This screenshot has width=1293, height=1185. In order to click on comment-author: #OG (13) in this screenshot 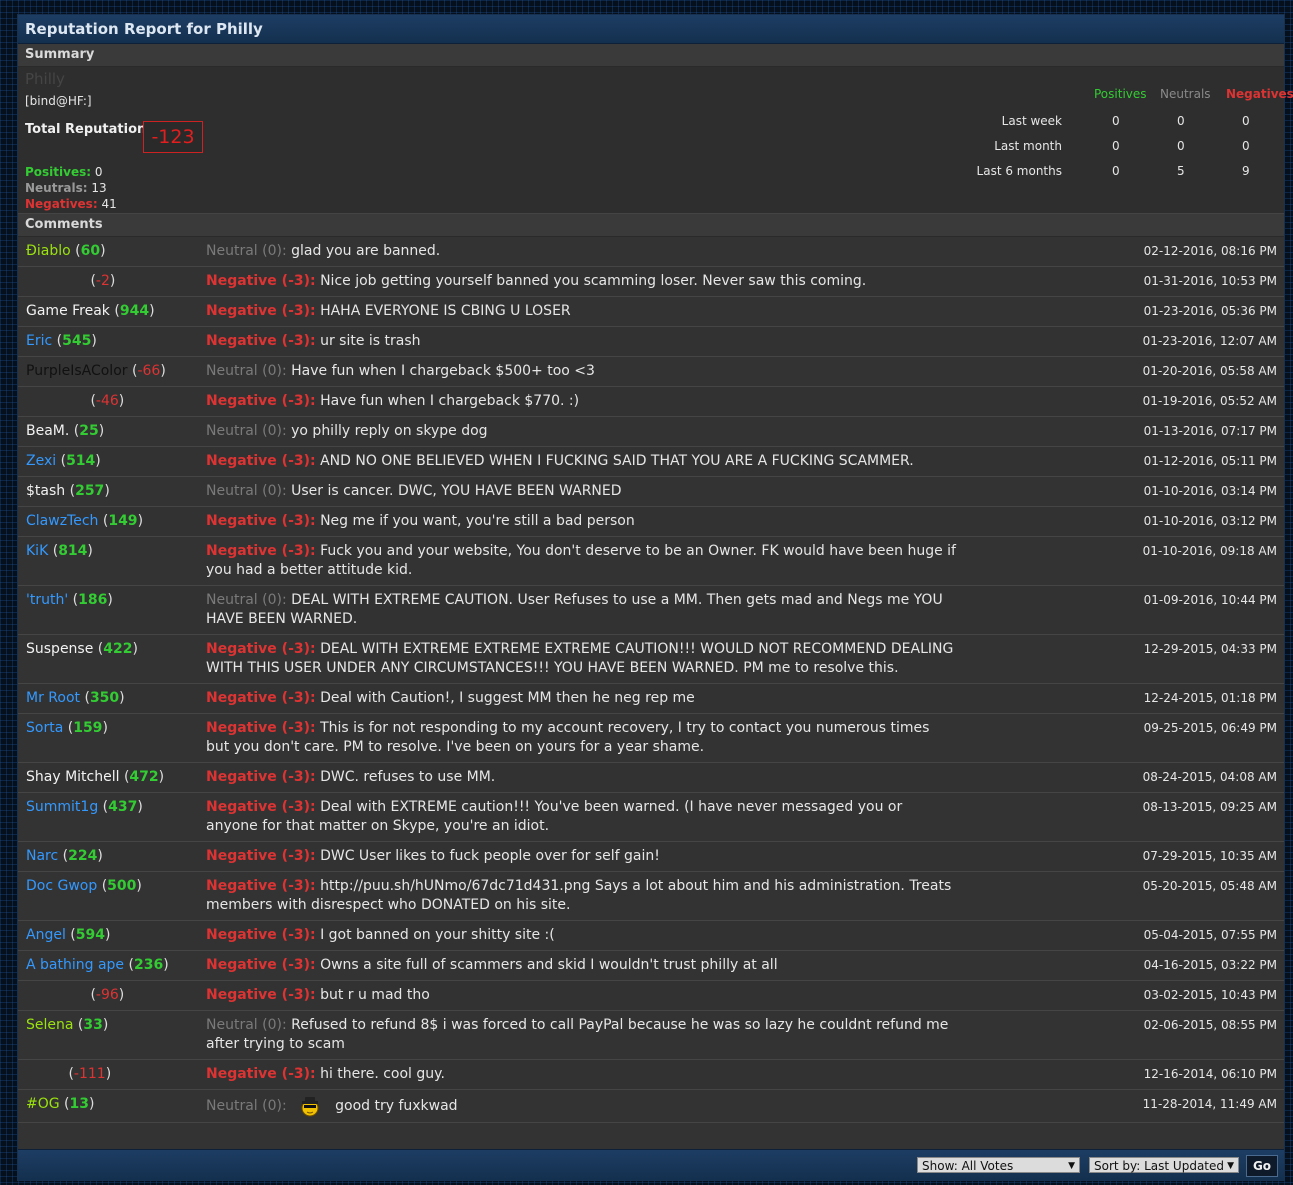, I will do `click(60, 1104)`.